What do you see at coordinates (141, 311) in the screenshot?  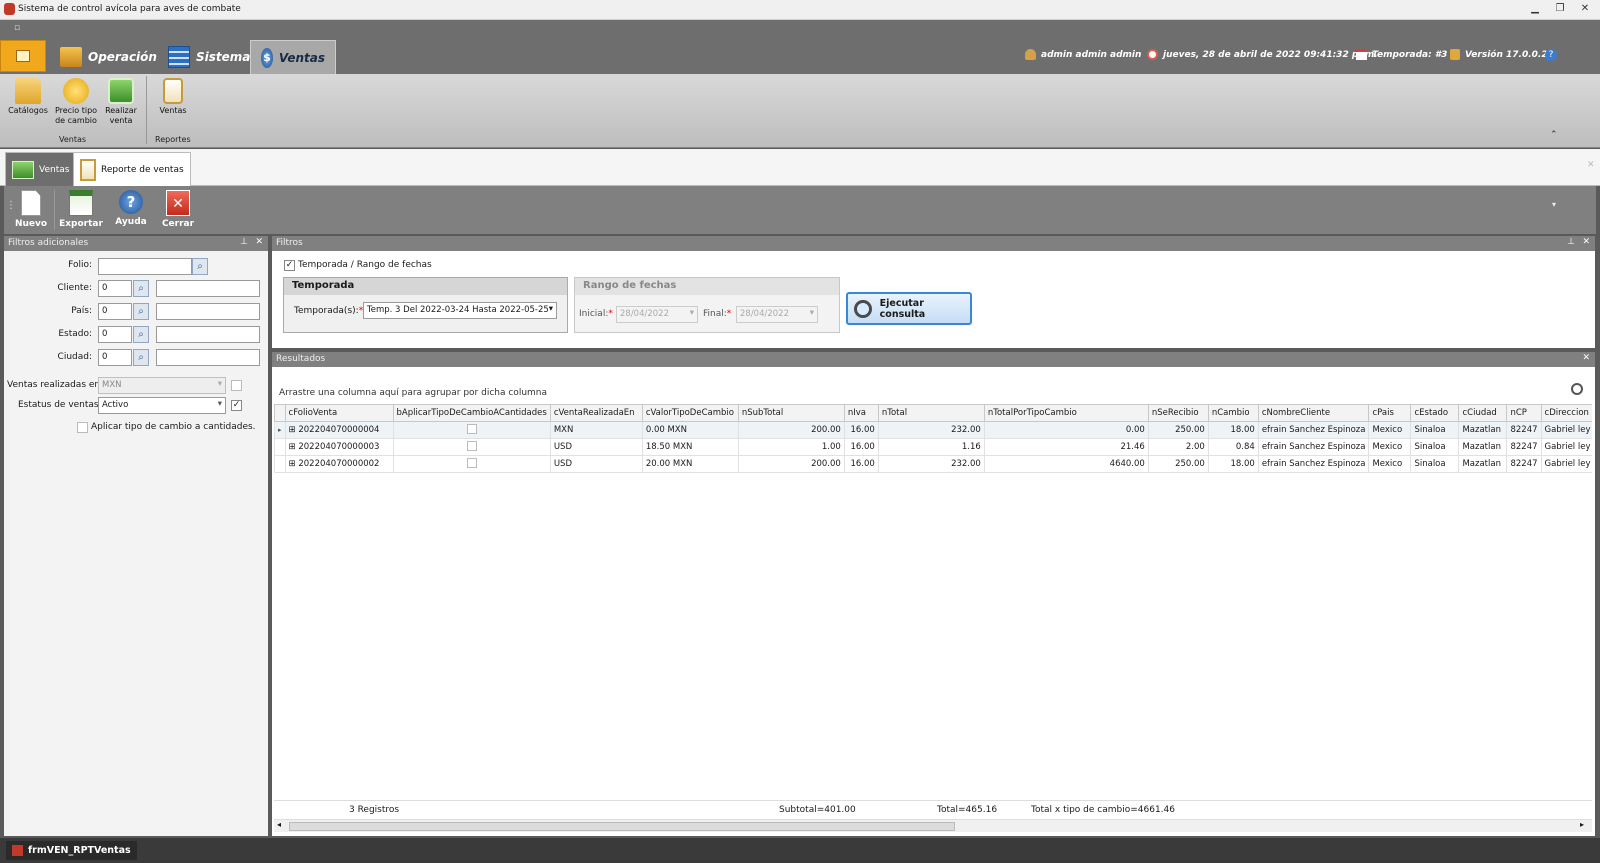 I see `pais-search-icon: ⌕` at bounding box center [141, 311].